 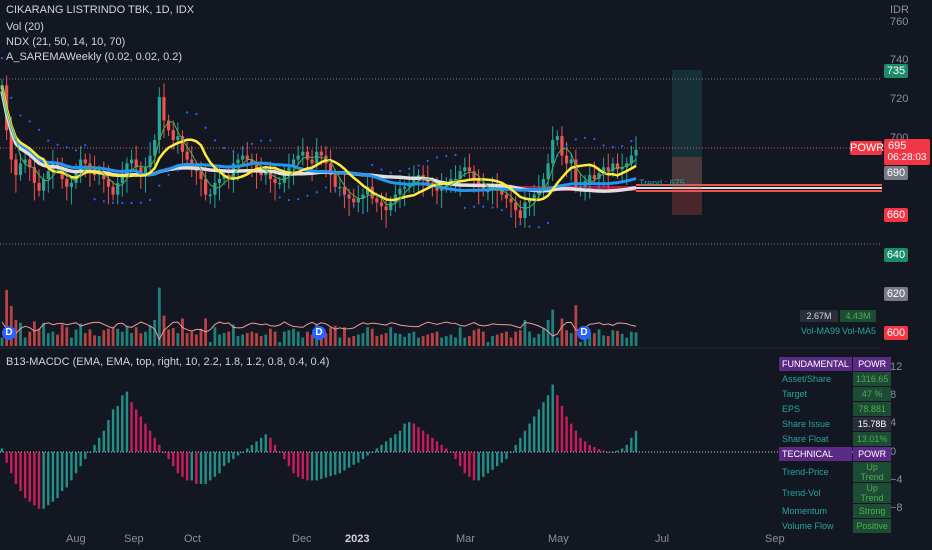 What do you see at coordinates (907, 158) in the screenshot?
I see `countdown-badge: 06:28:03` at bounding box center [907, 158].